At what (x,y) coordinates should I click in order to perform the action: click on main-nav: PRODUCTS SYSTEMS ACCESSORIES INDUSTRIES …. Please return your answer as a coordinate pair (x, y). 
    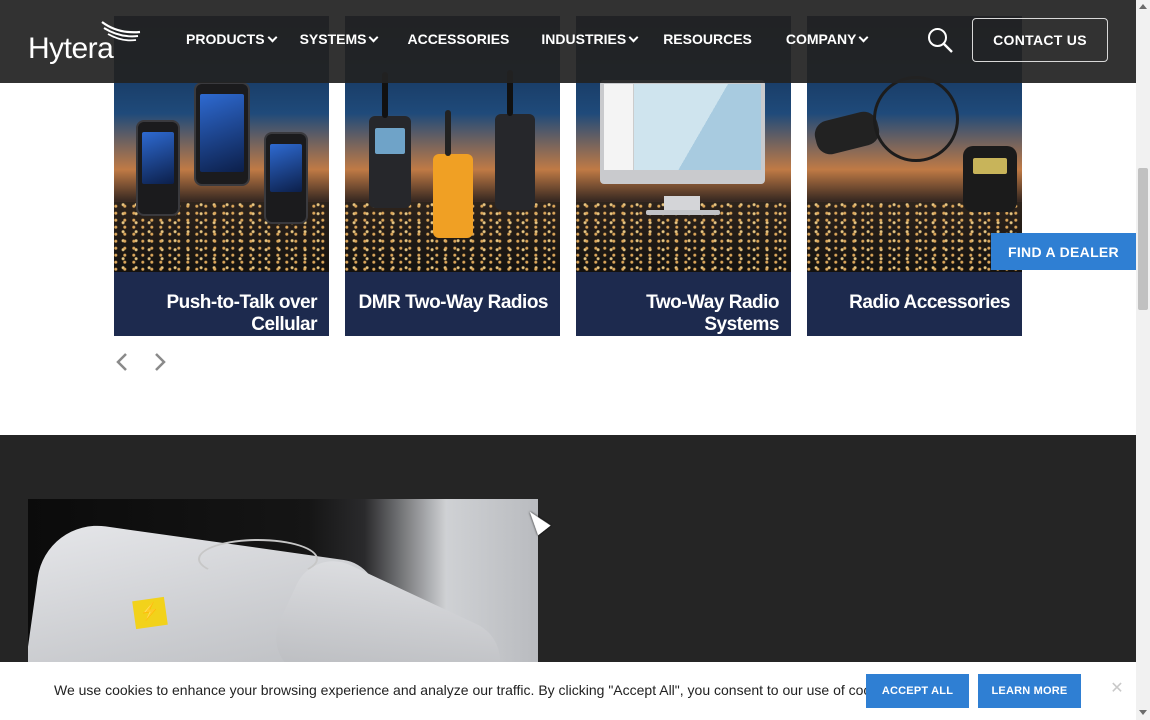
    Looking at the image, I should click on (538, 39).